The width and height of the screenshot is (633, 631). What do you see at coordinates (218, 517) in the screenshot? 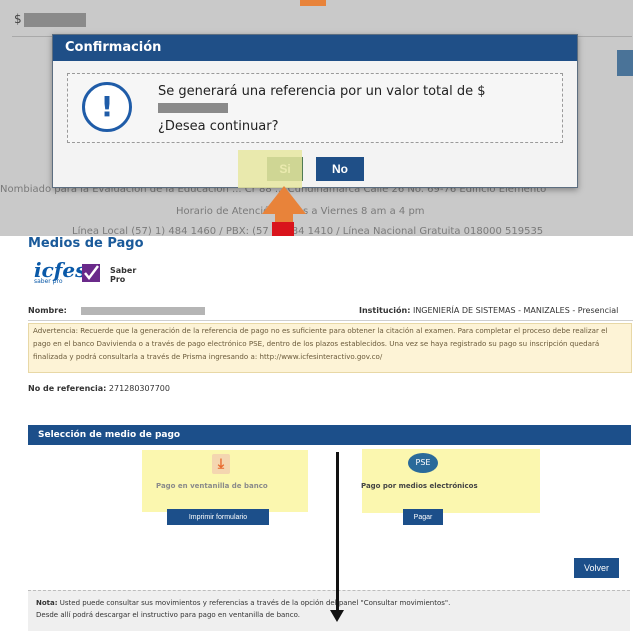
I see `print-form-button: Imprimir formulario` at bounding box center [218, 517].